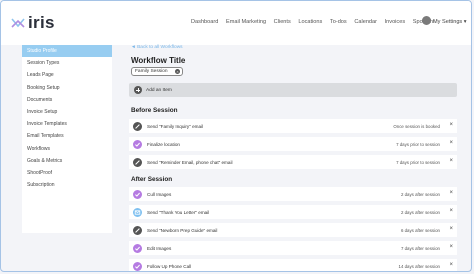 The image size is (474, 274). I want to click on row-label: Edit Images, so click(159, 248).